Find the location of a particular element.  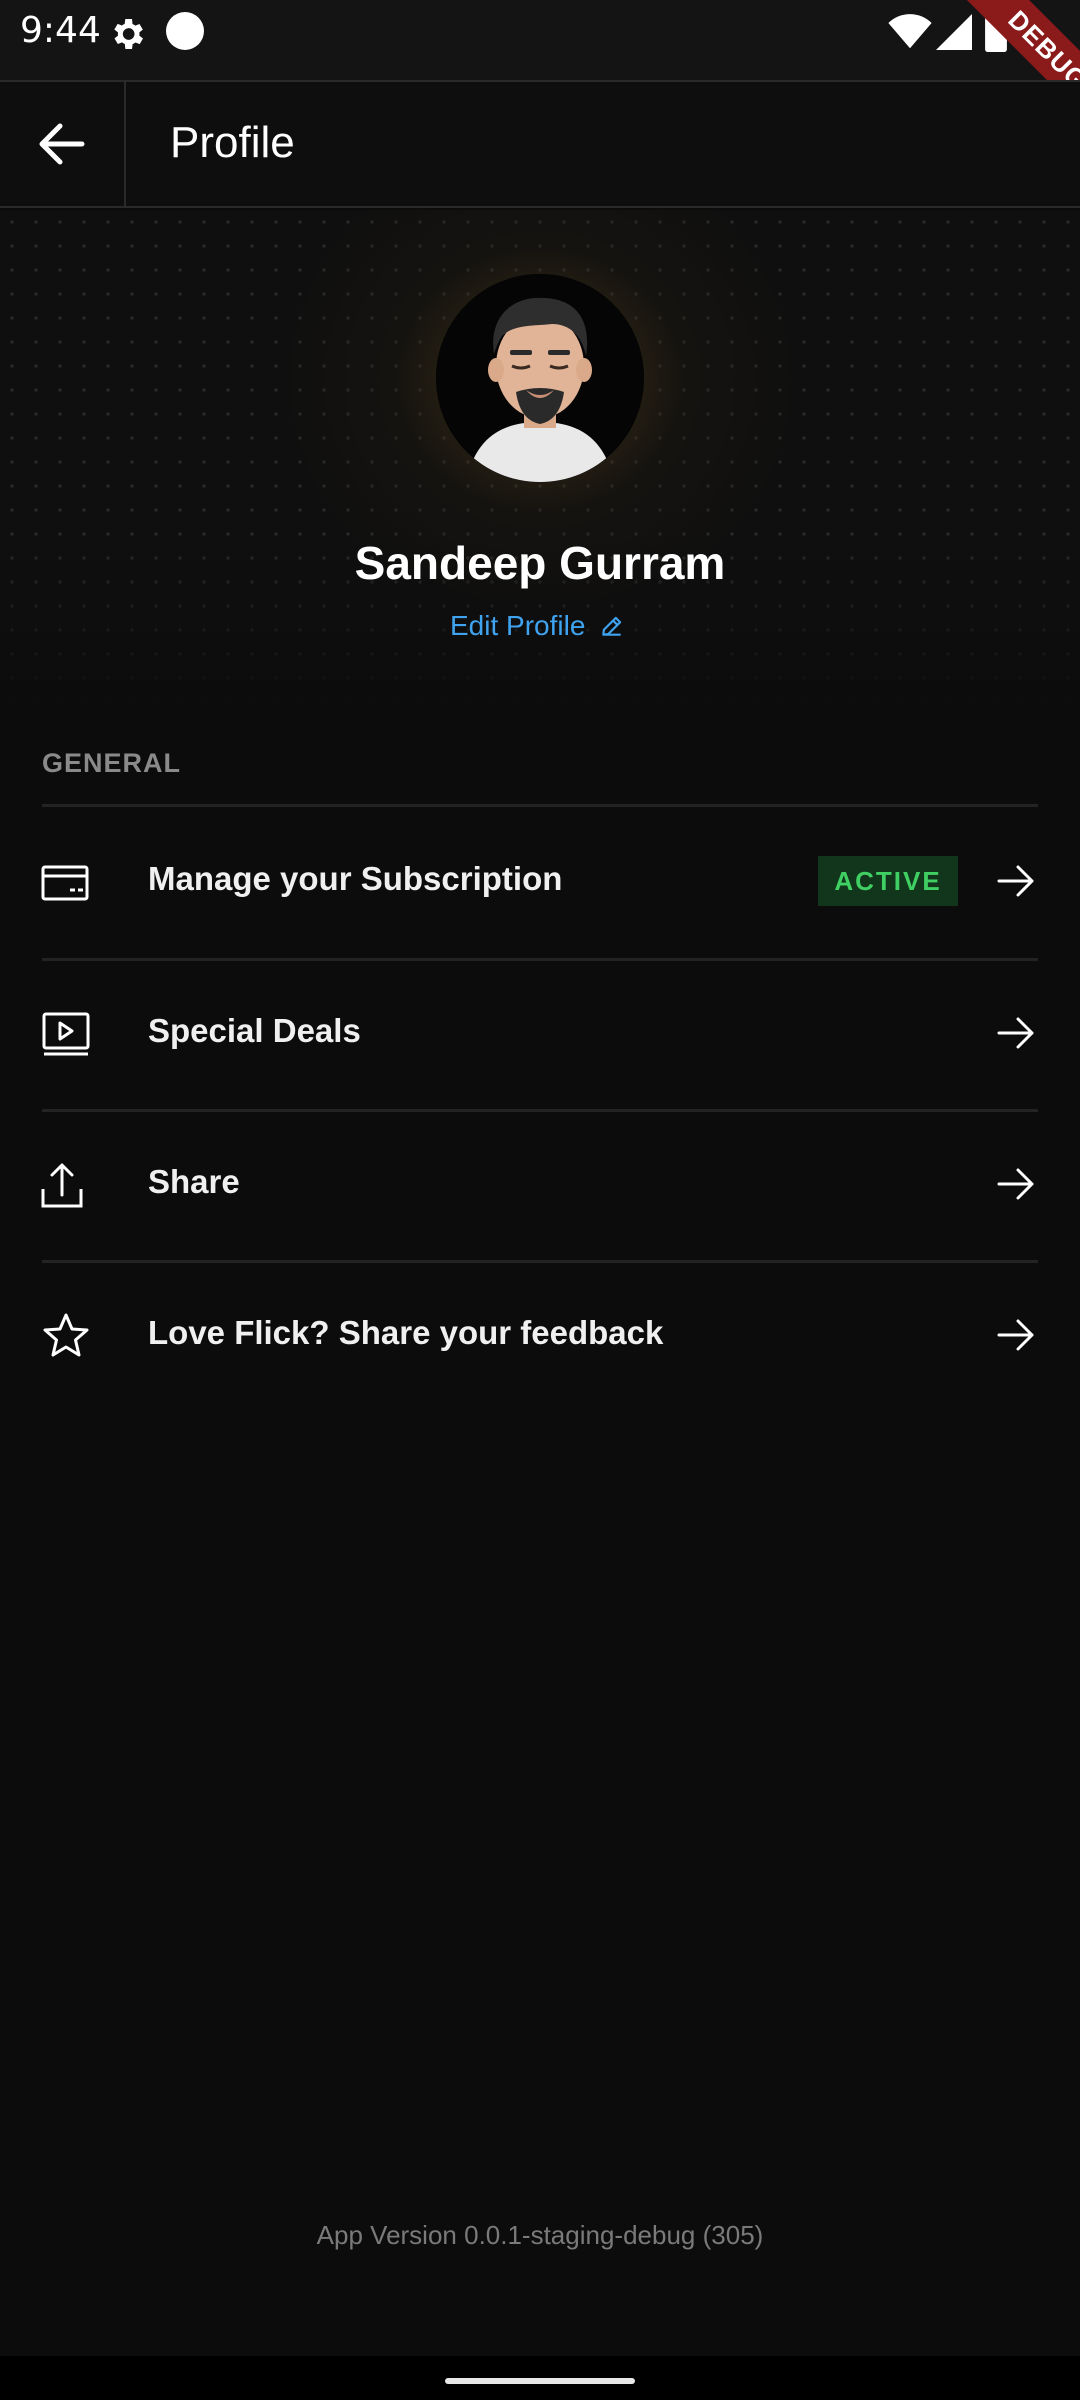

section-label-general: GENERAL is located at coordinates (112, 763).